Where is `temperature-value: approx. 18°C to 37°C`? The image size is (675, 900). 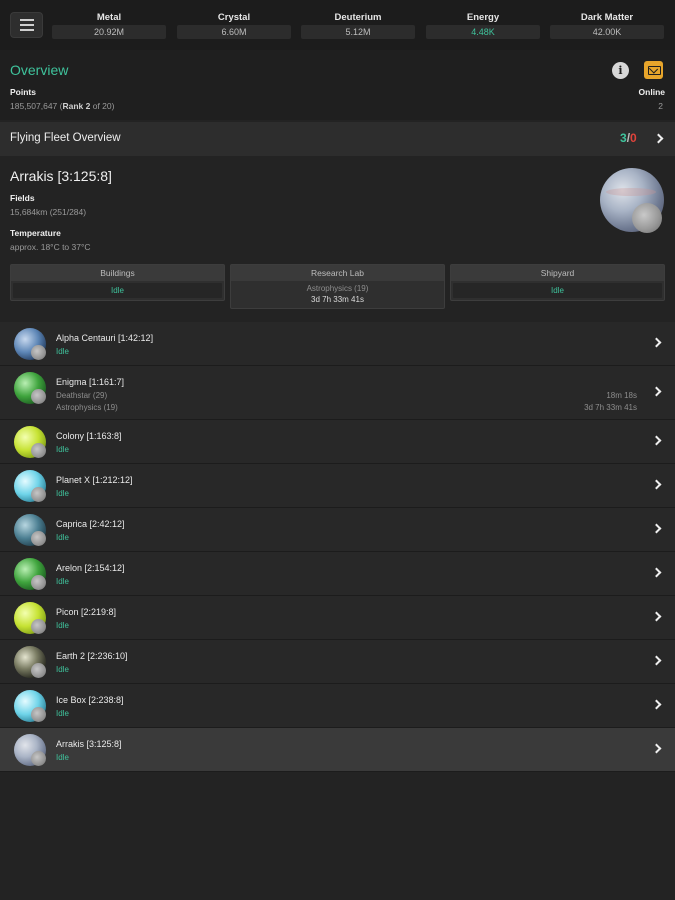
temperature-value: approx. 18°C to 37°C is located at coordinates (50, 247).